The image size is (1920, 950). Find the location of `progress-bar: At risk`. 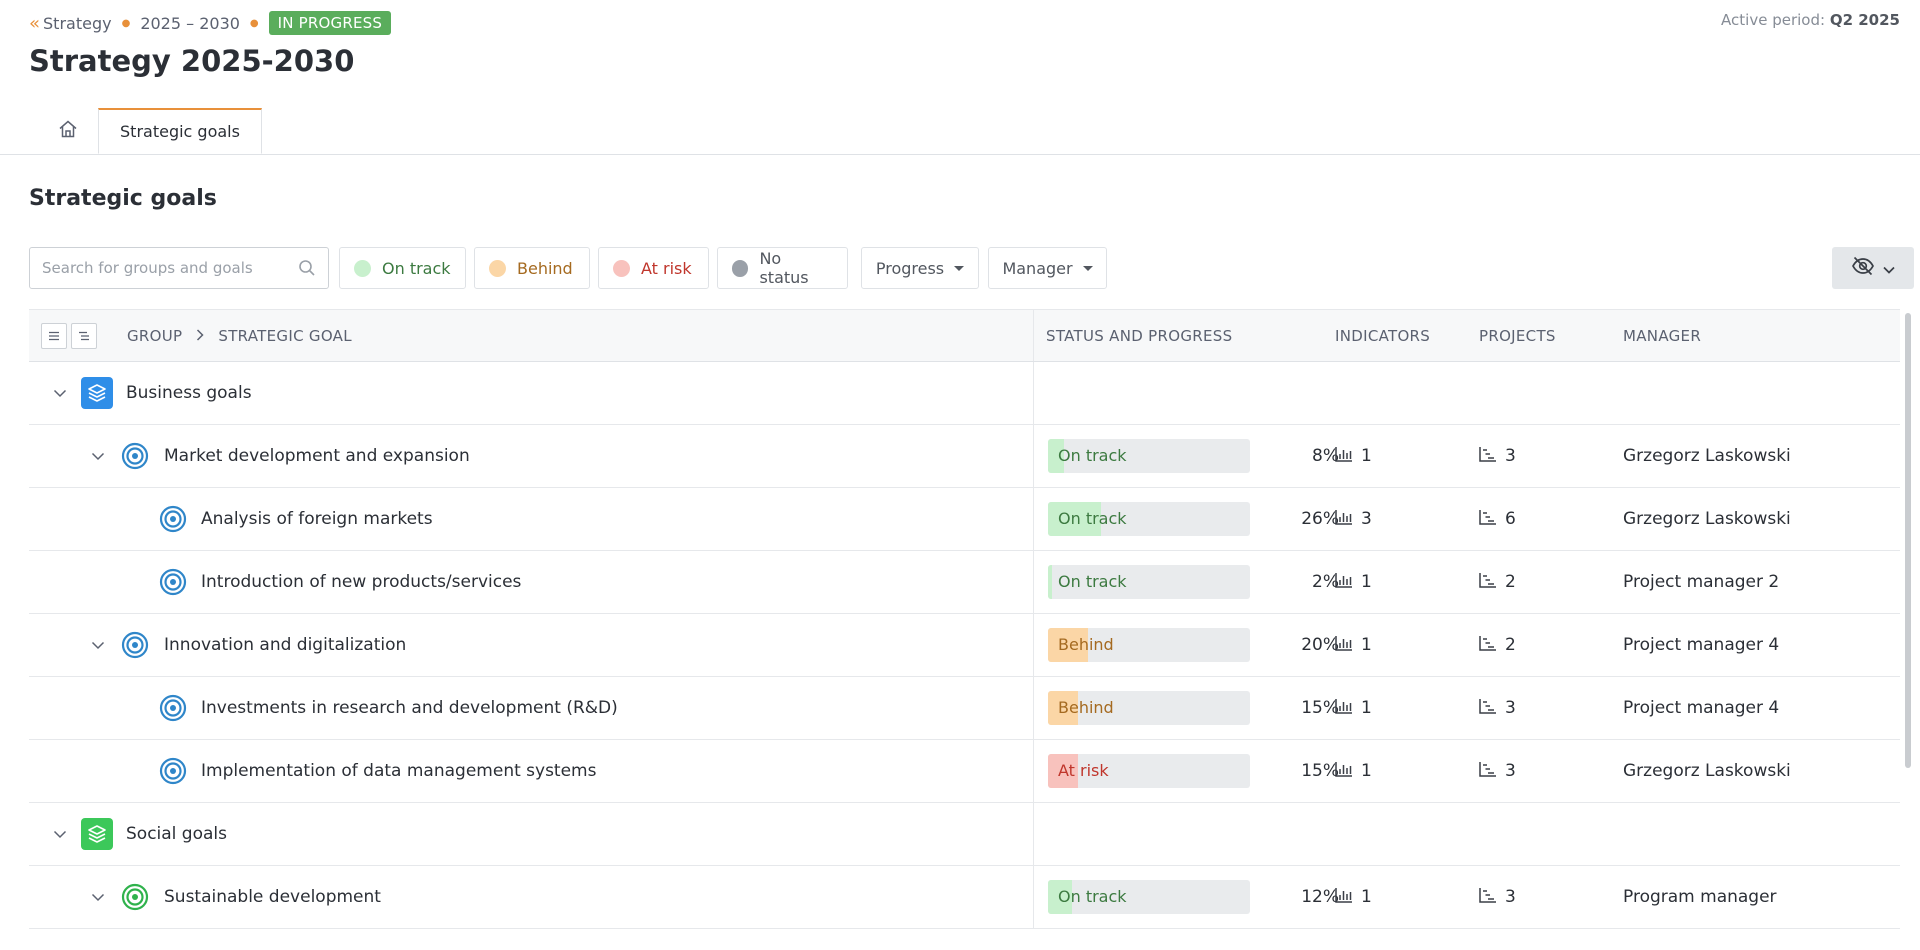

progress-bar: At risk is located at coordinates (1149, 771).